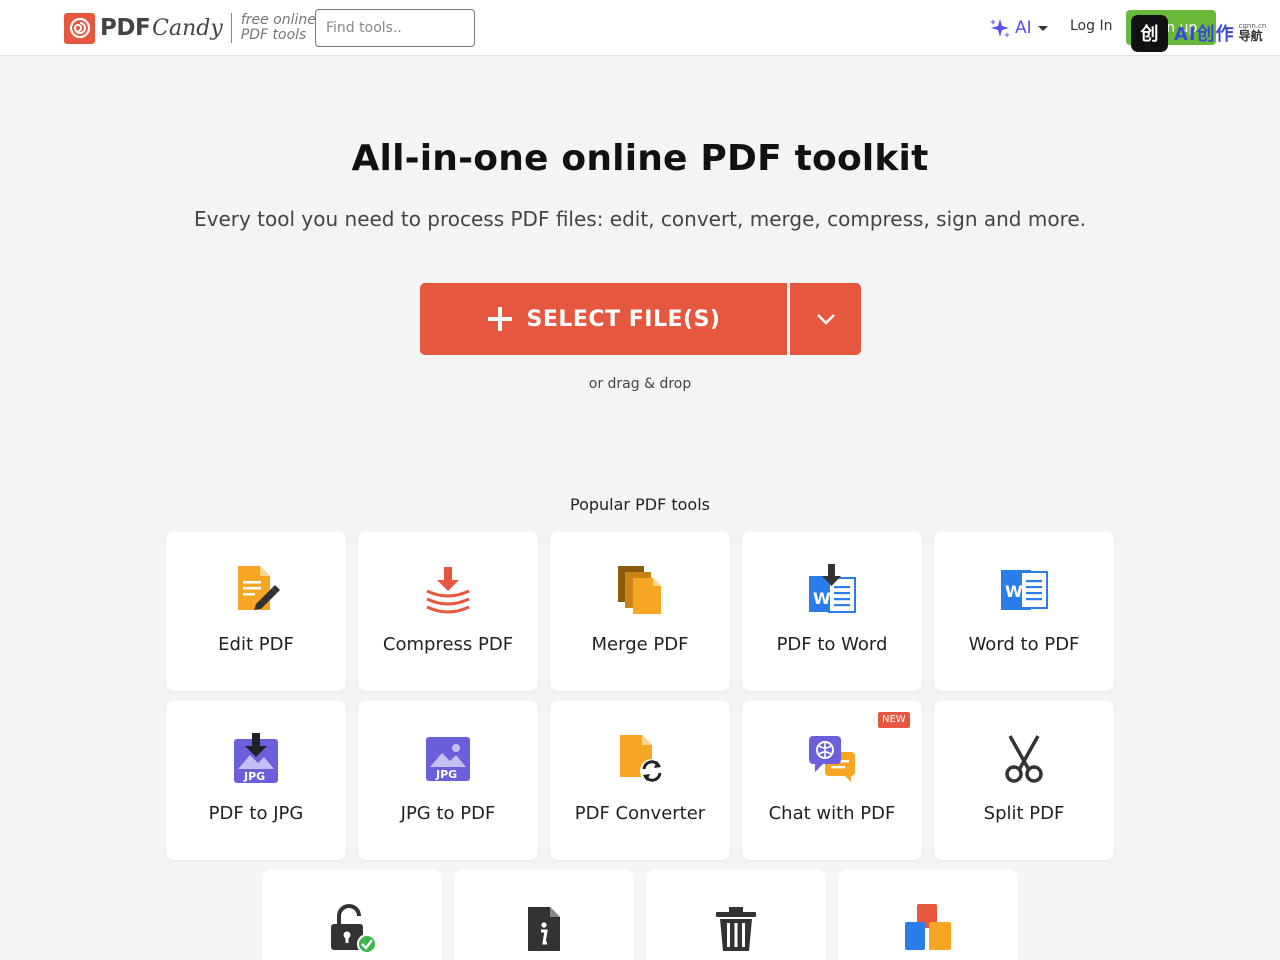 The width and height of the screenshot is (1280, 960). I want to click on ai-nav-logo-icon: 创, so click(1149, 33).